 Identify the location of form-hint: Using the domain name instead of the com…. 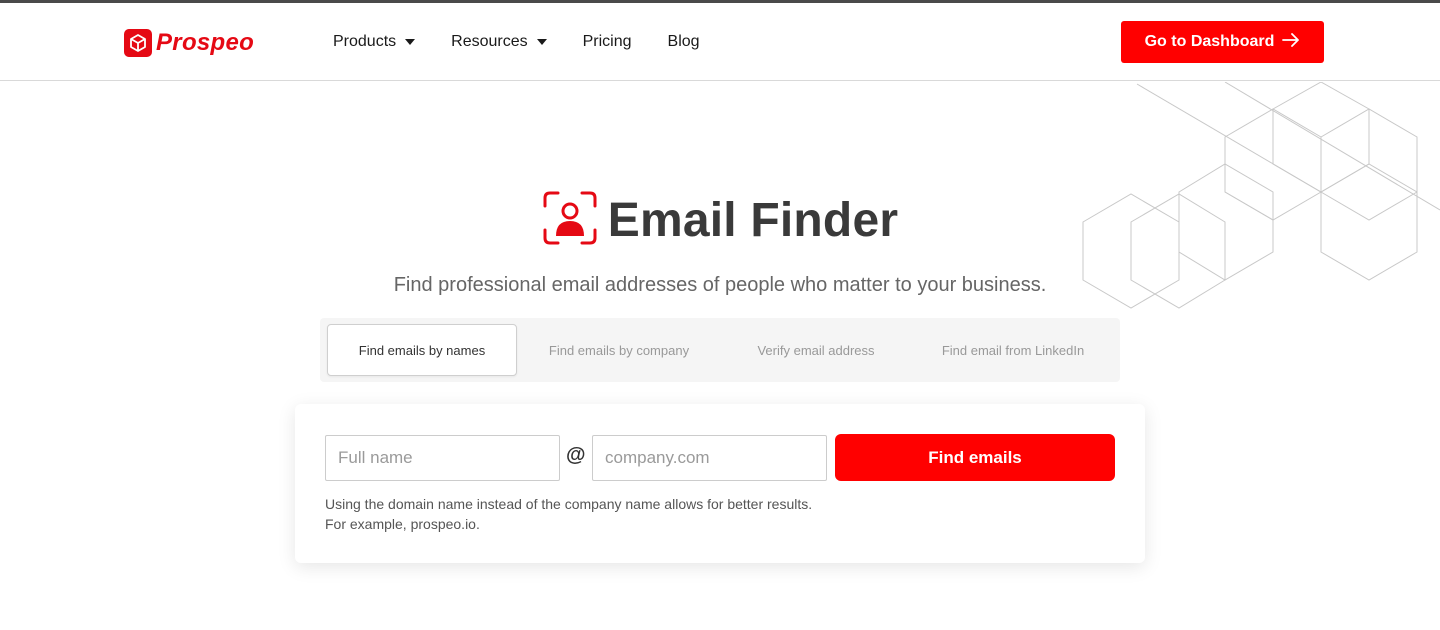
(568, 514).